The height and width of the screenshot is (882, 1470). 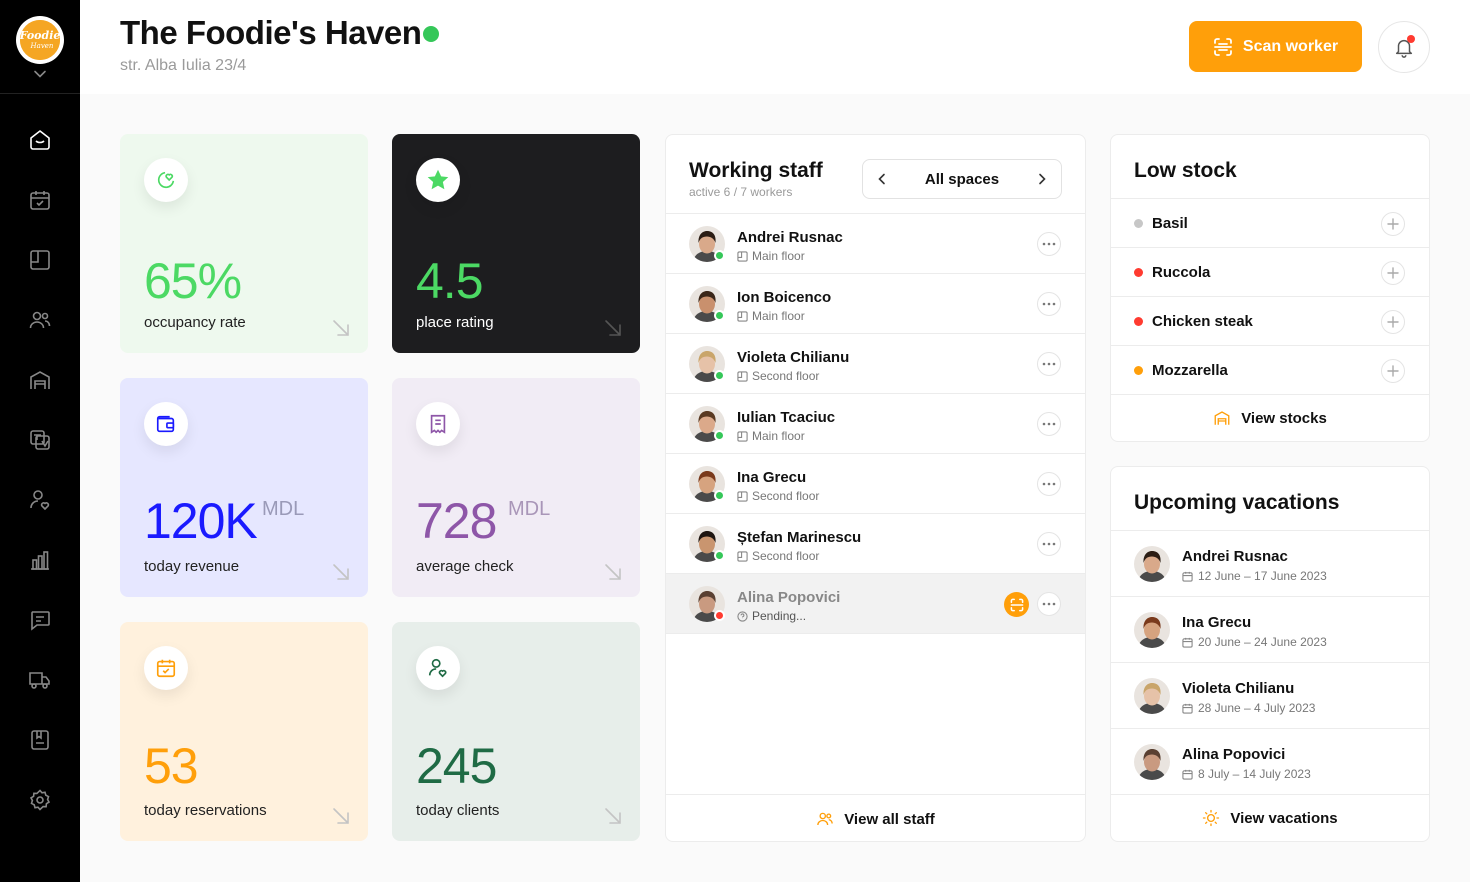 I want to click on chevron-down-icon, so click(x=40, y=74).